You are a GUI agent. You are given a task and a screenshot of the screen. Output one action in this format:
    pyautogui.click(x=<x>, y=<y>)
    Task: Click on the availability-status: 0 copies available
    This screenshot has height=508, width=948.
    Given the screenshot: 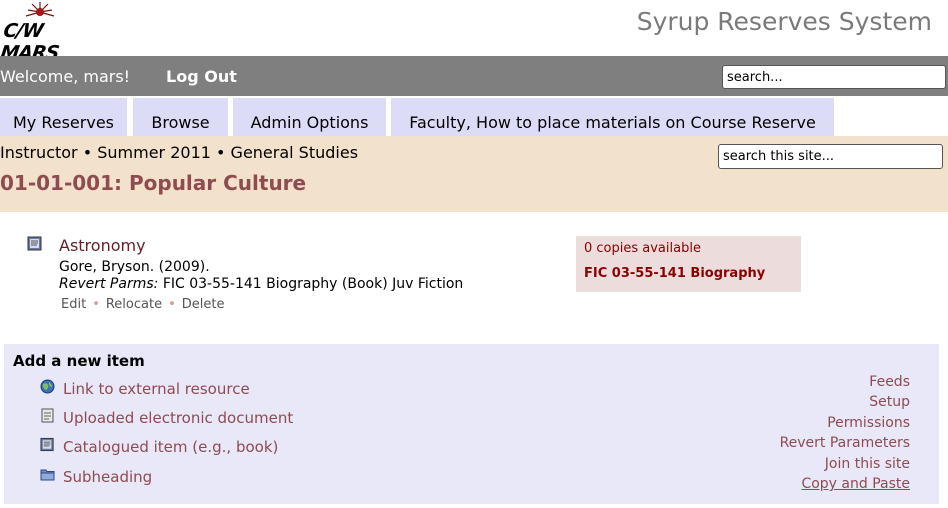 What is the action you would take?
    pyautogui.click(x=642, y=248)
    